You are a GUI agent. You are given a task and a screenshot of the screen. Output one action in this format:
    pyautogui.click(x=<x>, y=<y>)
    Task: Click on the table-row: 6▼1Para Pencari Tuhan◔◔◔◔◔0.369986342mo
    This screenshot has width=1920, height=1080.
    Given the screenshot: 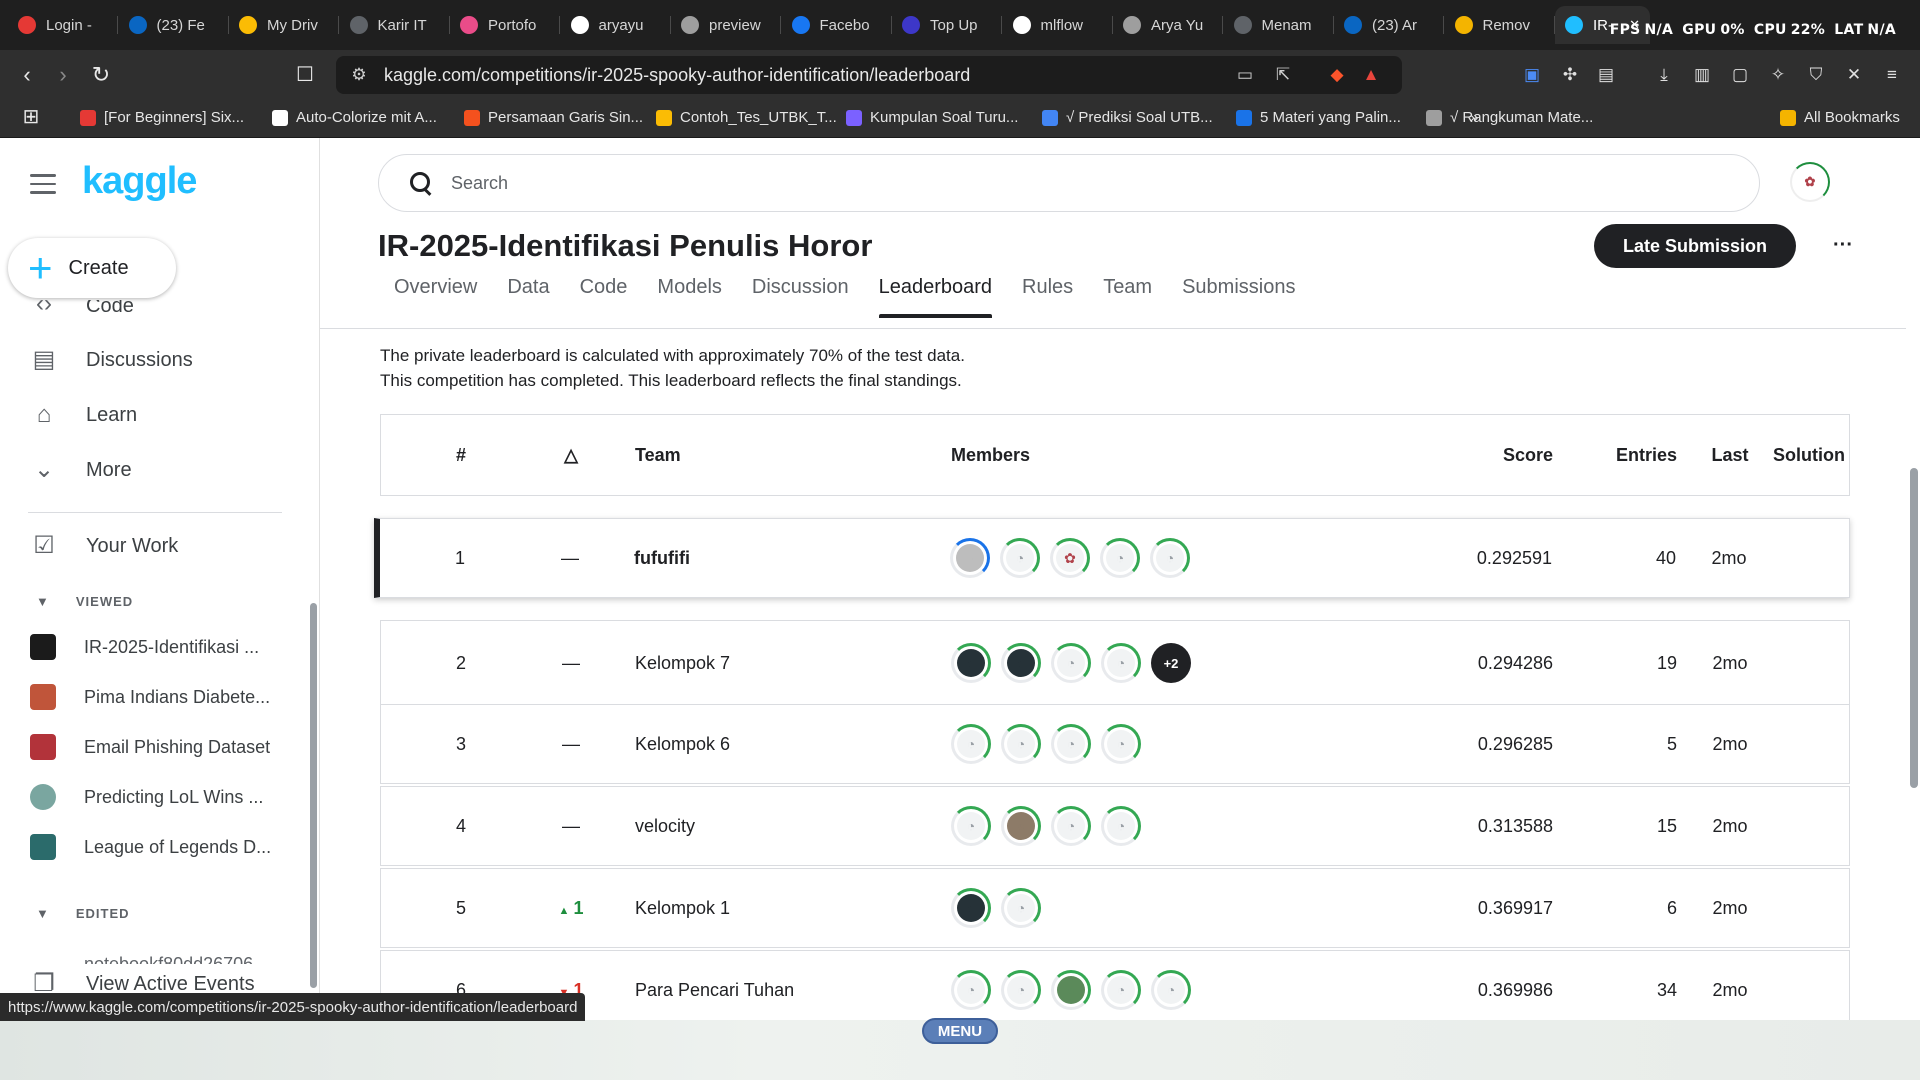 What is the action you would take?
    pyautogui.click(x=1115, y=985)
    